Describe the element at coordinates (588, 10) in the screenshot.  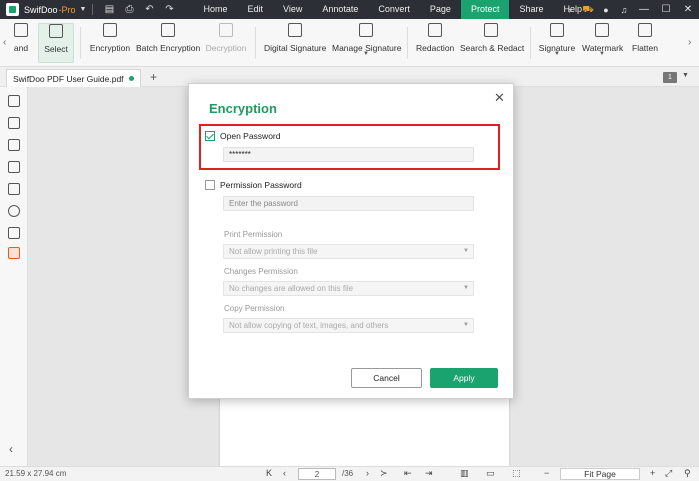
I see `cart-icon: ⛟` at that location.